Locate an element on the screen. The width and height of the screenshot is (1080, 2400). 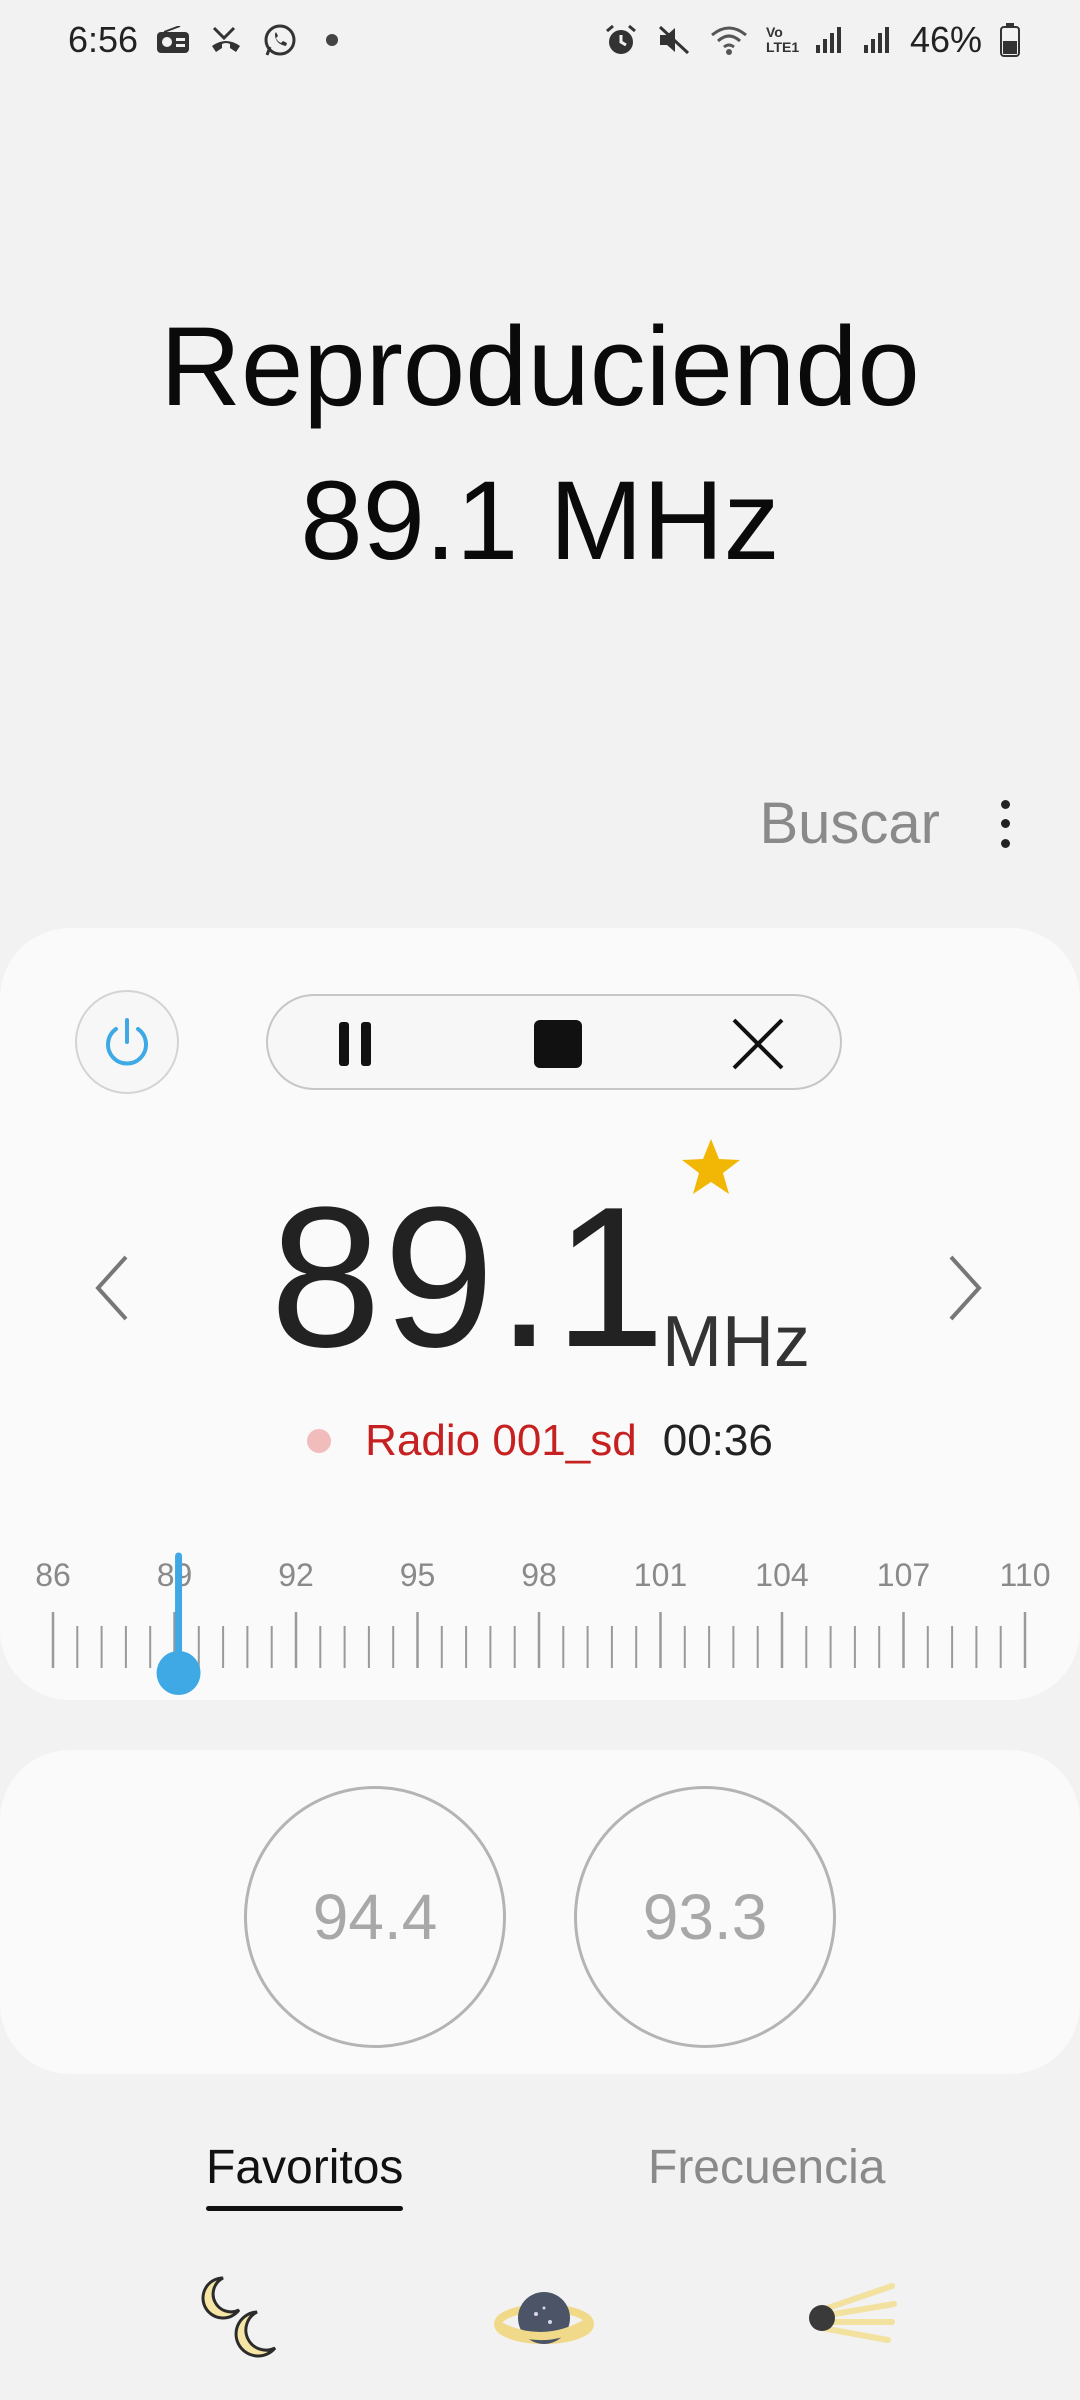
more-vertical-icon is located at coordinates (1005, 824).